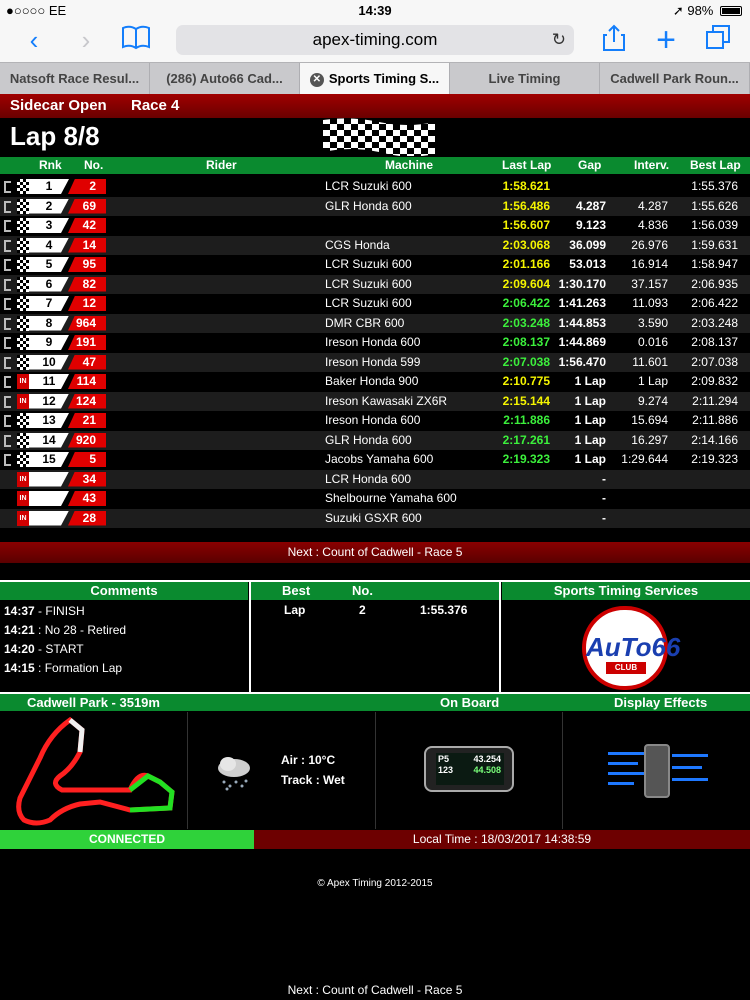 This screenshot has height=1000, width=750. What do you see at coordinates (49, 284) in the screenshot?
I see `rank-cell: 6` at bounding box center [49, 284].